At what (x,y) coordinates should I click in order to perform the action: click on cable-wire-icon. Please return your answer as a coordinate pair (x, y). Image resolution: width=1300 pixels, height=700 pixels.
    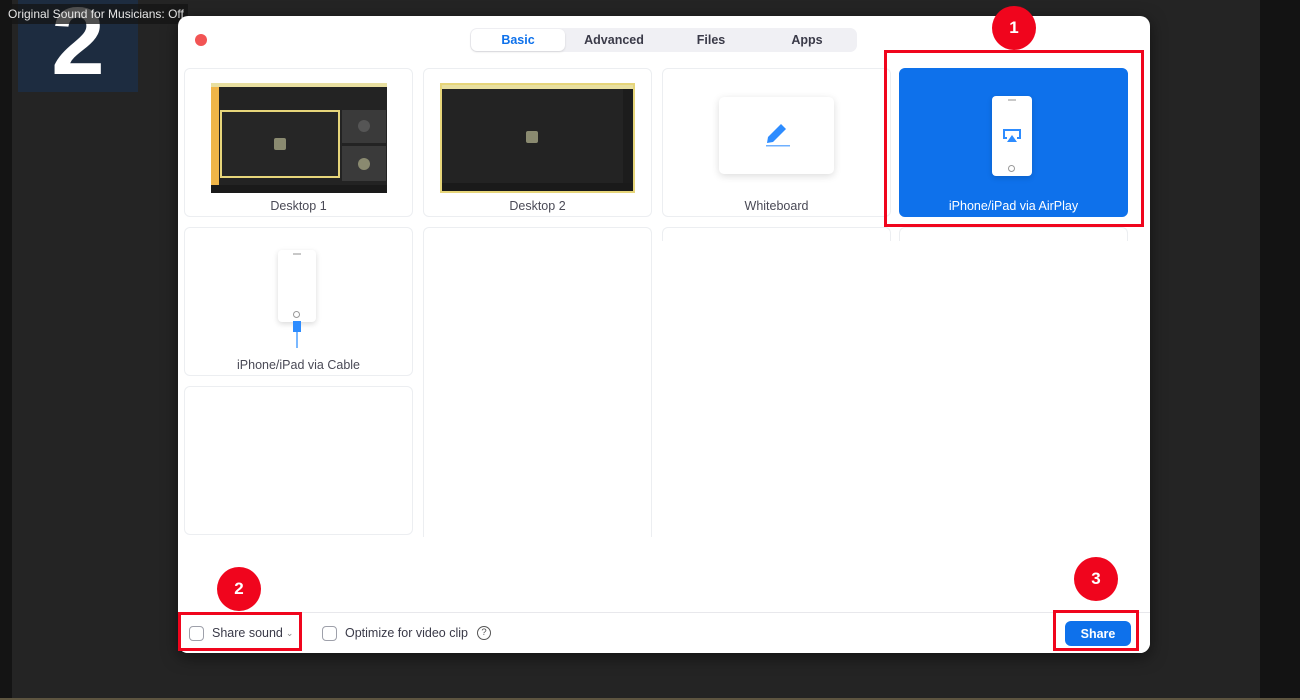
    Looking at the image, I should click on (297, 340).